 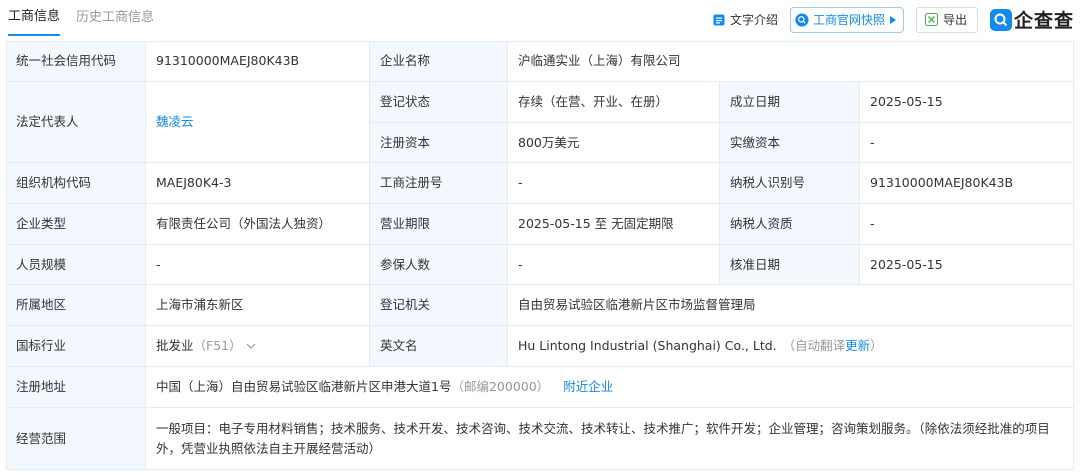 I want to click on text-intro-label: 文字介绍, so click(x=753, y=20).